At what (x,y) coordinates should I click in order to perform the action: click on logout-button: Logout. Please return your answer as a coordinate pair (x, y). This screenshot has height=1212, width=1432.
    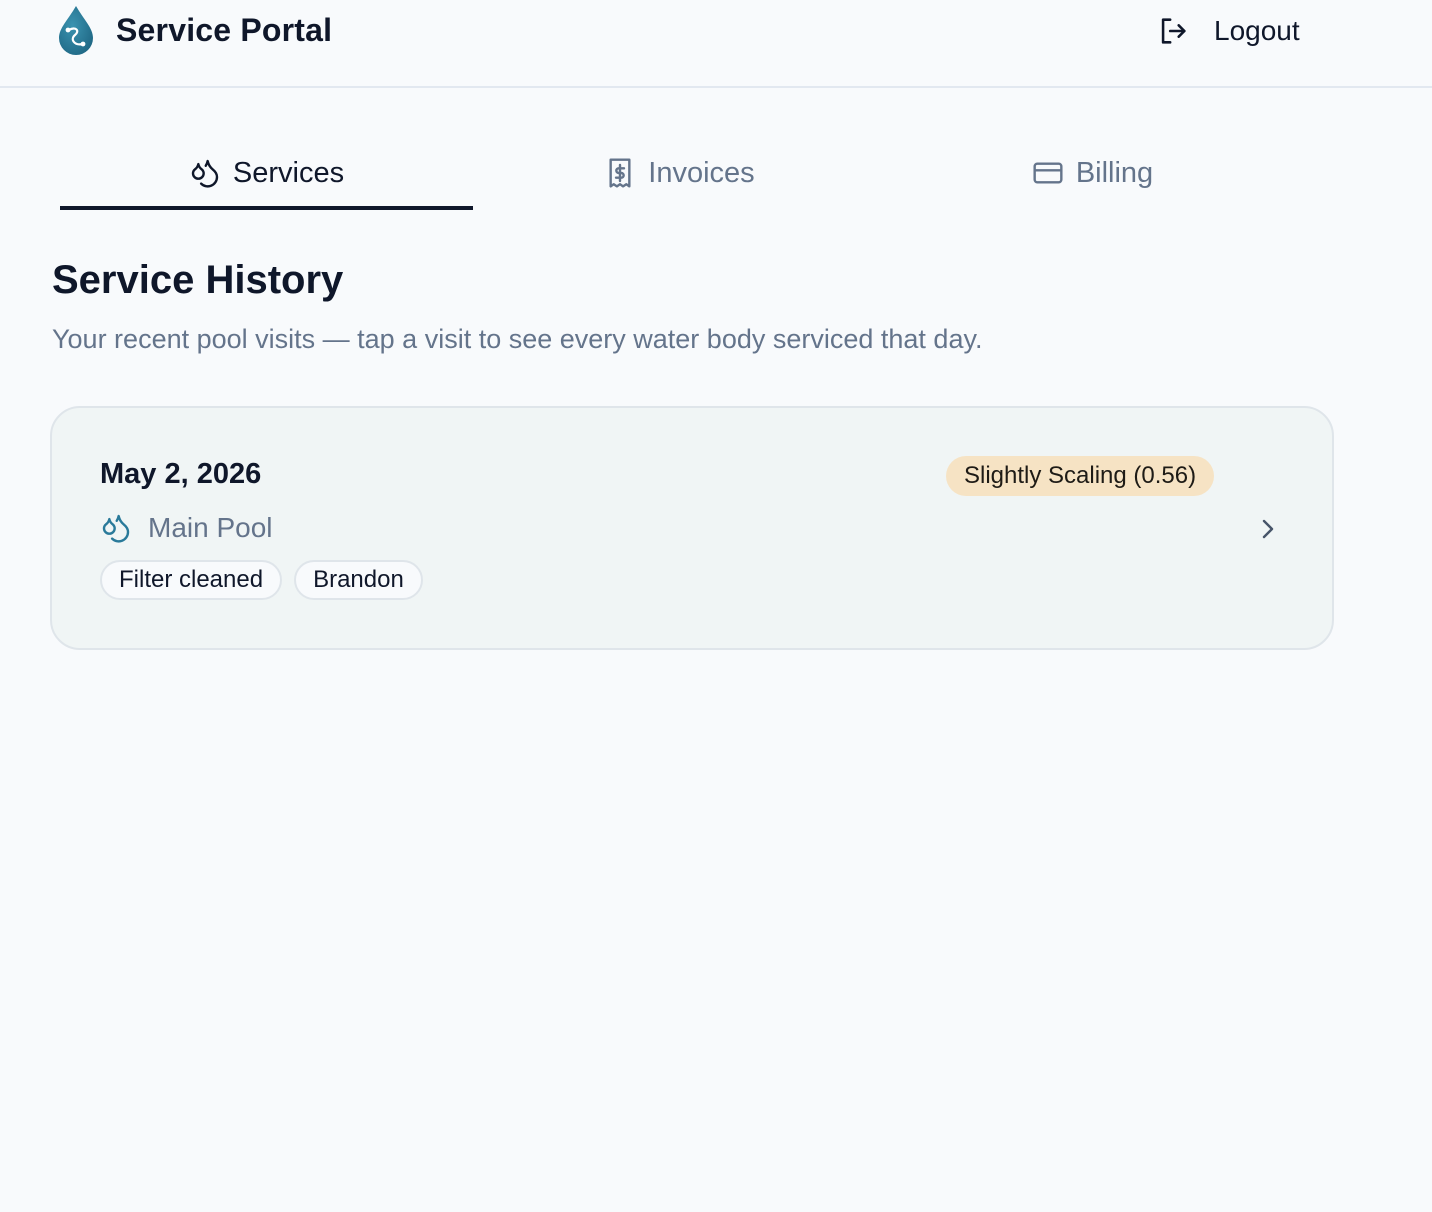
    Looking at the image, I should click on (1228, 31).